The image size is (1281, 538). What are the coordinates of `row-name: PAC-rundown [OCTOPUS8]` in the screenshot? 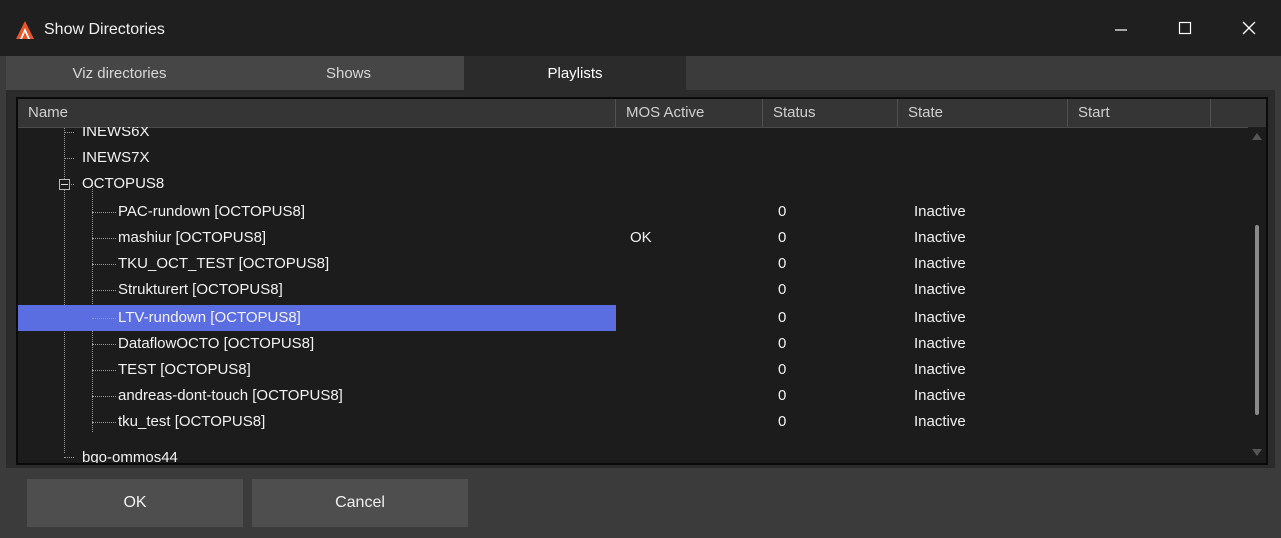 It's located at (212, 211).